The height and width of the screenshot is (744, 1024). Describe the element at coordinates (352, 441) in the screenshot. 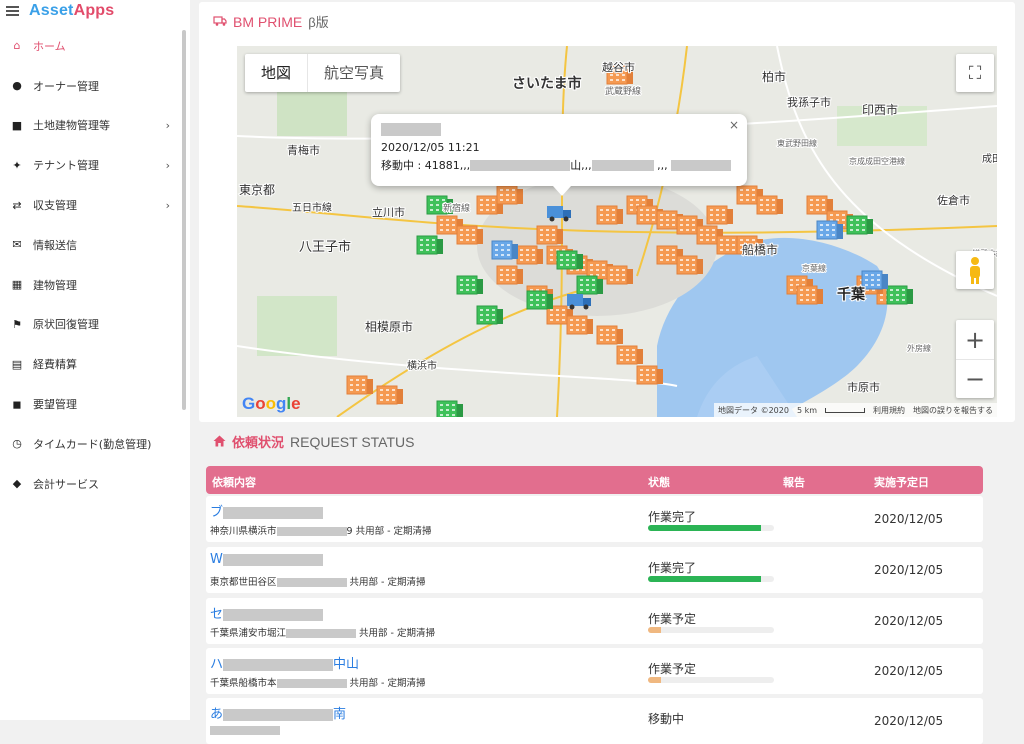

I see `request-subtitle: REQUEST STATUS` at that location.